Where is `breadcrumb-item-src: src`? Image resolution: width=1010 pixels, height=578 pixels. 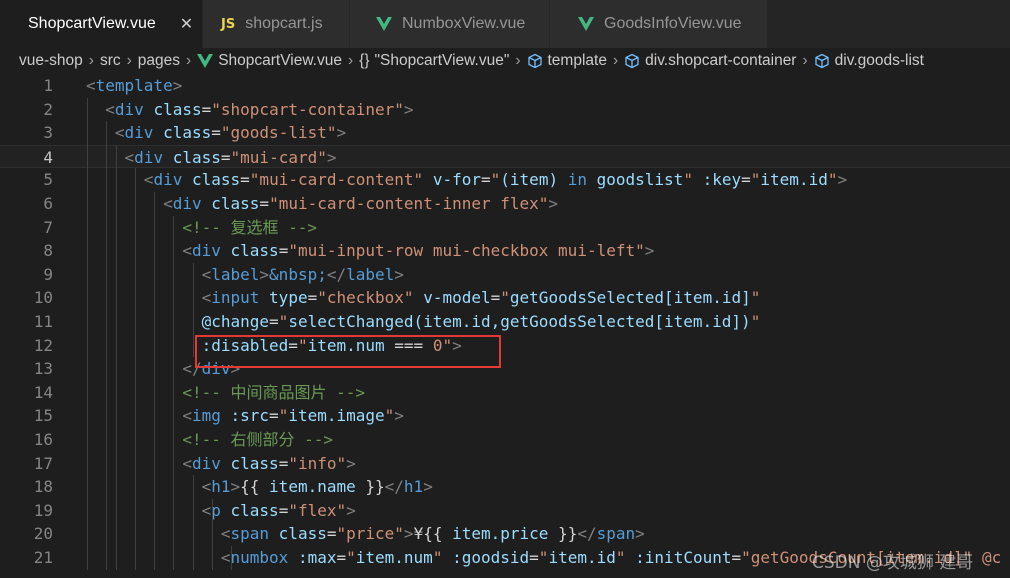
breadcrumb-item-src: src is located at coordinates (110, 61).